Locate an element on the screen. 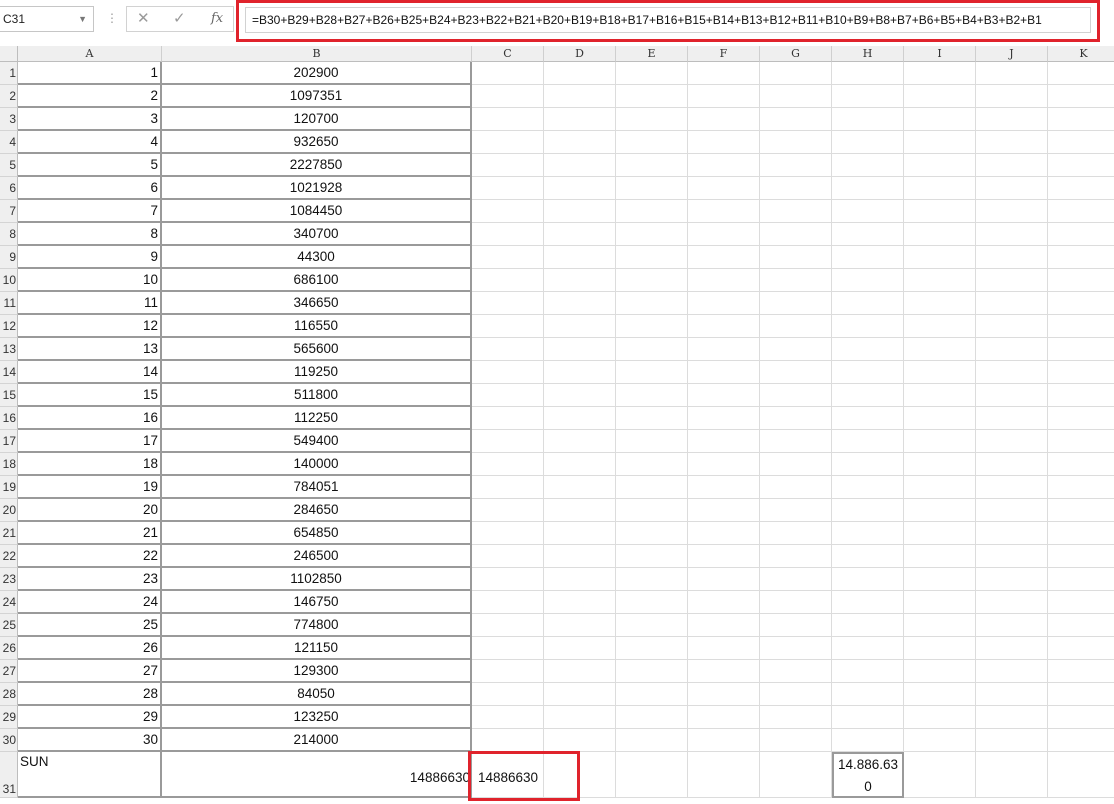 The image size is (1114, 804). cell-d26 is located at coordinates (580, 648).